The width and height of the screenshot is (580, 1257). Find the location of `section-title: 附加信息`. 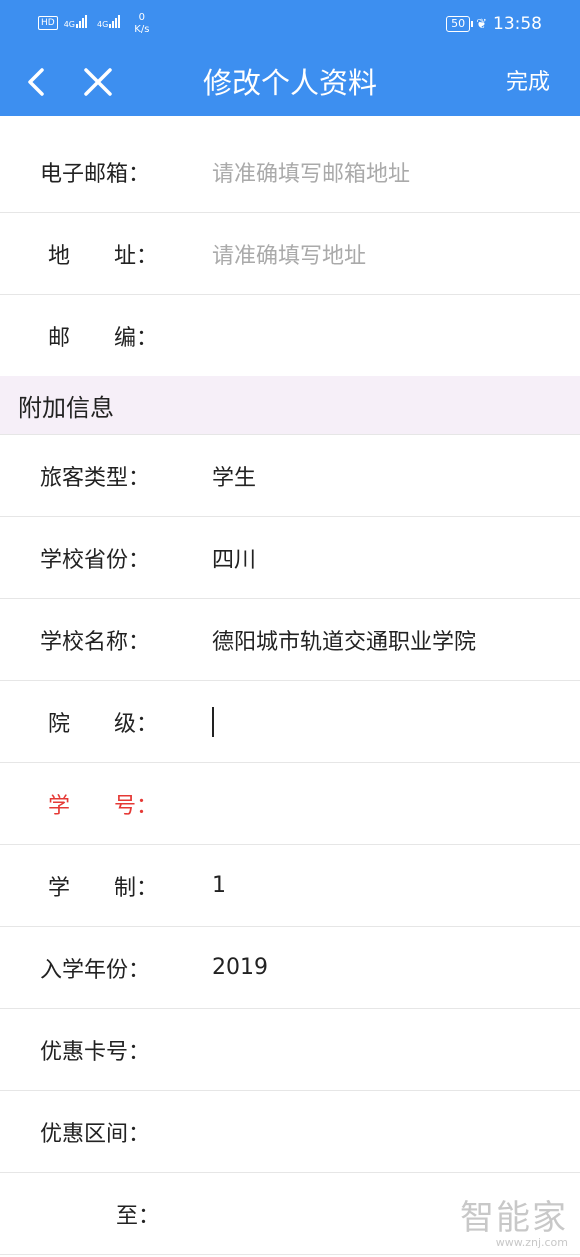

section-title: 附加信息 is located at coordinates (66, 407).